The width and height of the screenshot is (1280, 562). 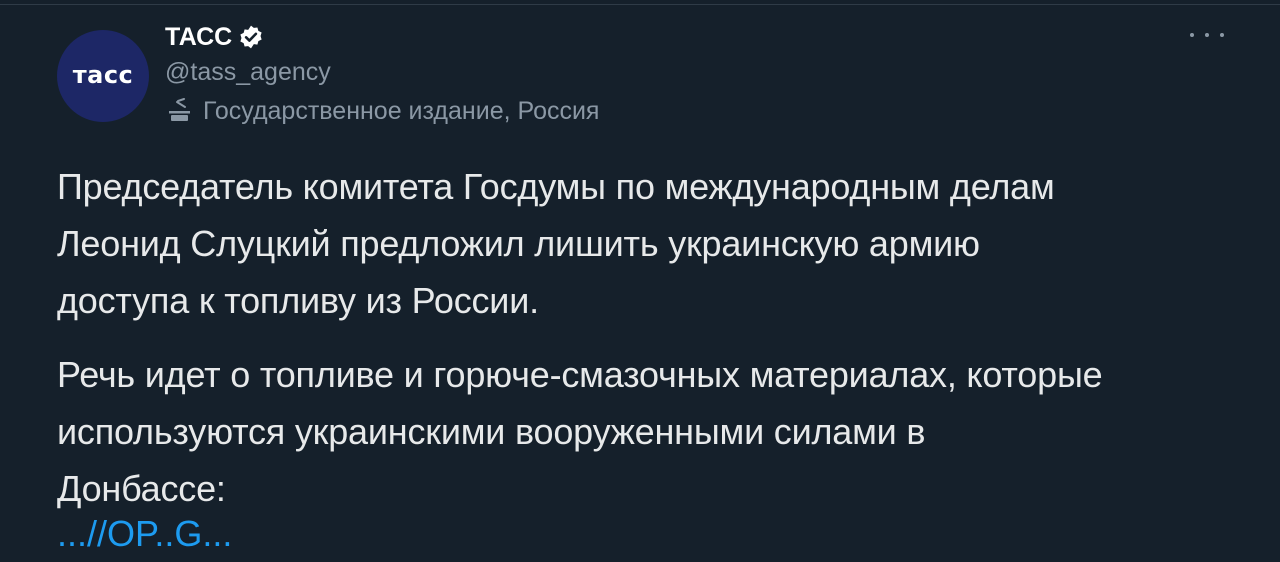 What do you see at coordinates (401, 111) in the screenshot?
I see `affiliation-text: Государственное издание, Россия` at bounding box center [401, 111].